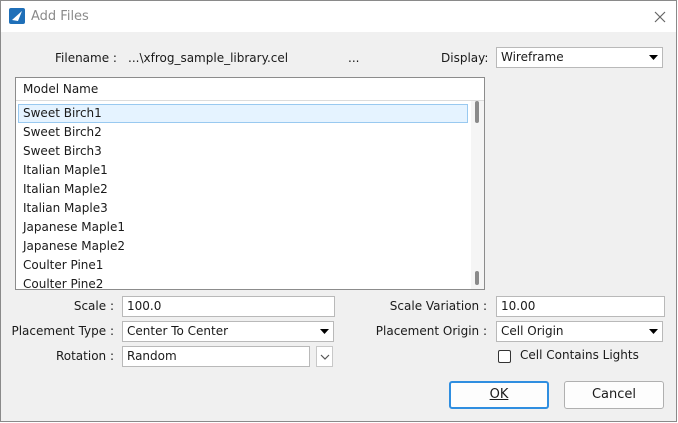 Image resolution: width=678 pixels, height=423 pixels. Describe the element at coordinates (216, 356) in the screenshot. I see `rotation-input: Random` at that location.